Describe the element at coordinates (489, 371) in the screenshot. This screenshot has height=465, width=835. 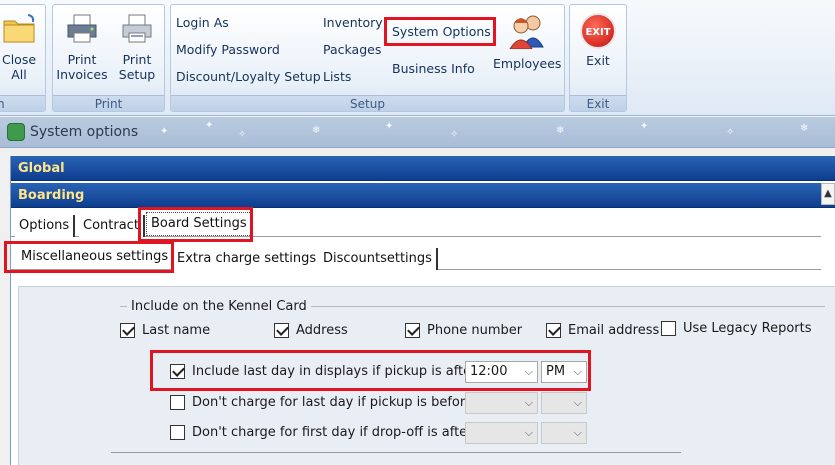
I see `time-value: 12:00` at that location.